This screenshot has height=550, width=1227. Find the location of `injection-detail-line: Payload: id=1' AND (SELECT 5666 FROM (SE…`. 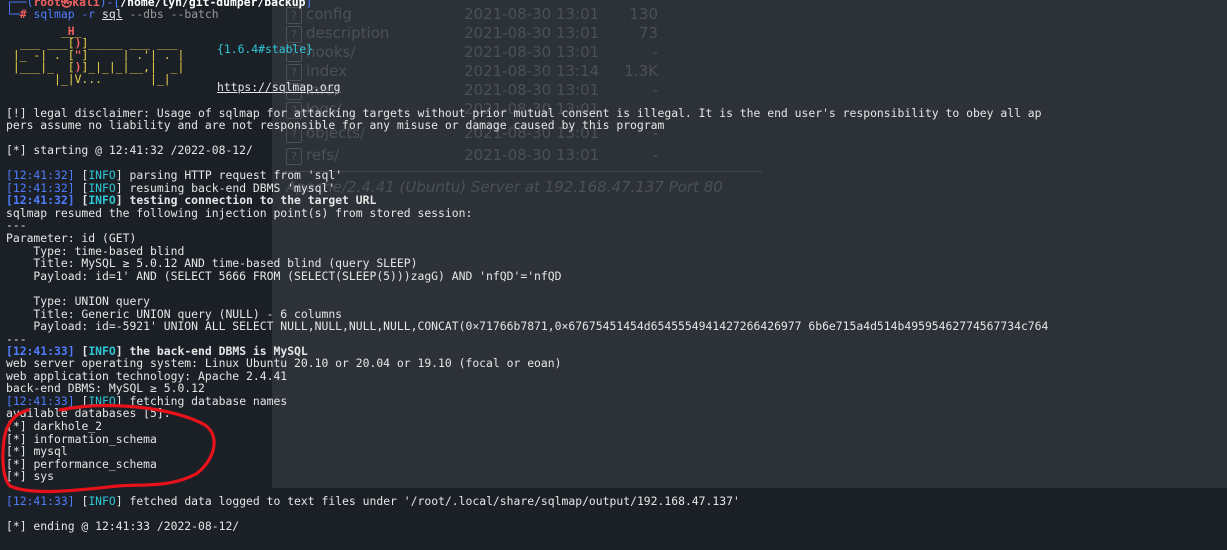

injection-detail-line: Payload: id=1' AND (SELECT 5666 FROM (SE… is located at coordinates (284, 275).